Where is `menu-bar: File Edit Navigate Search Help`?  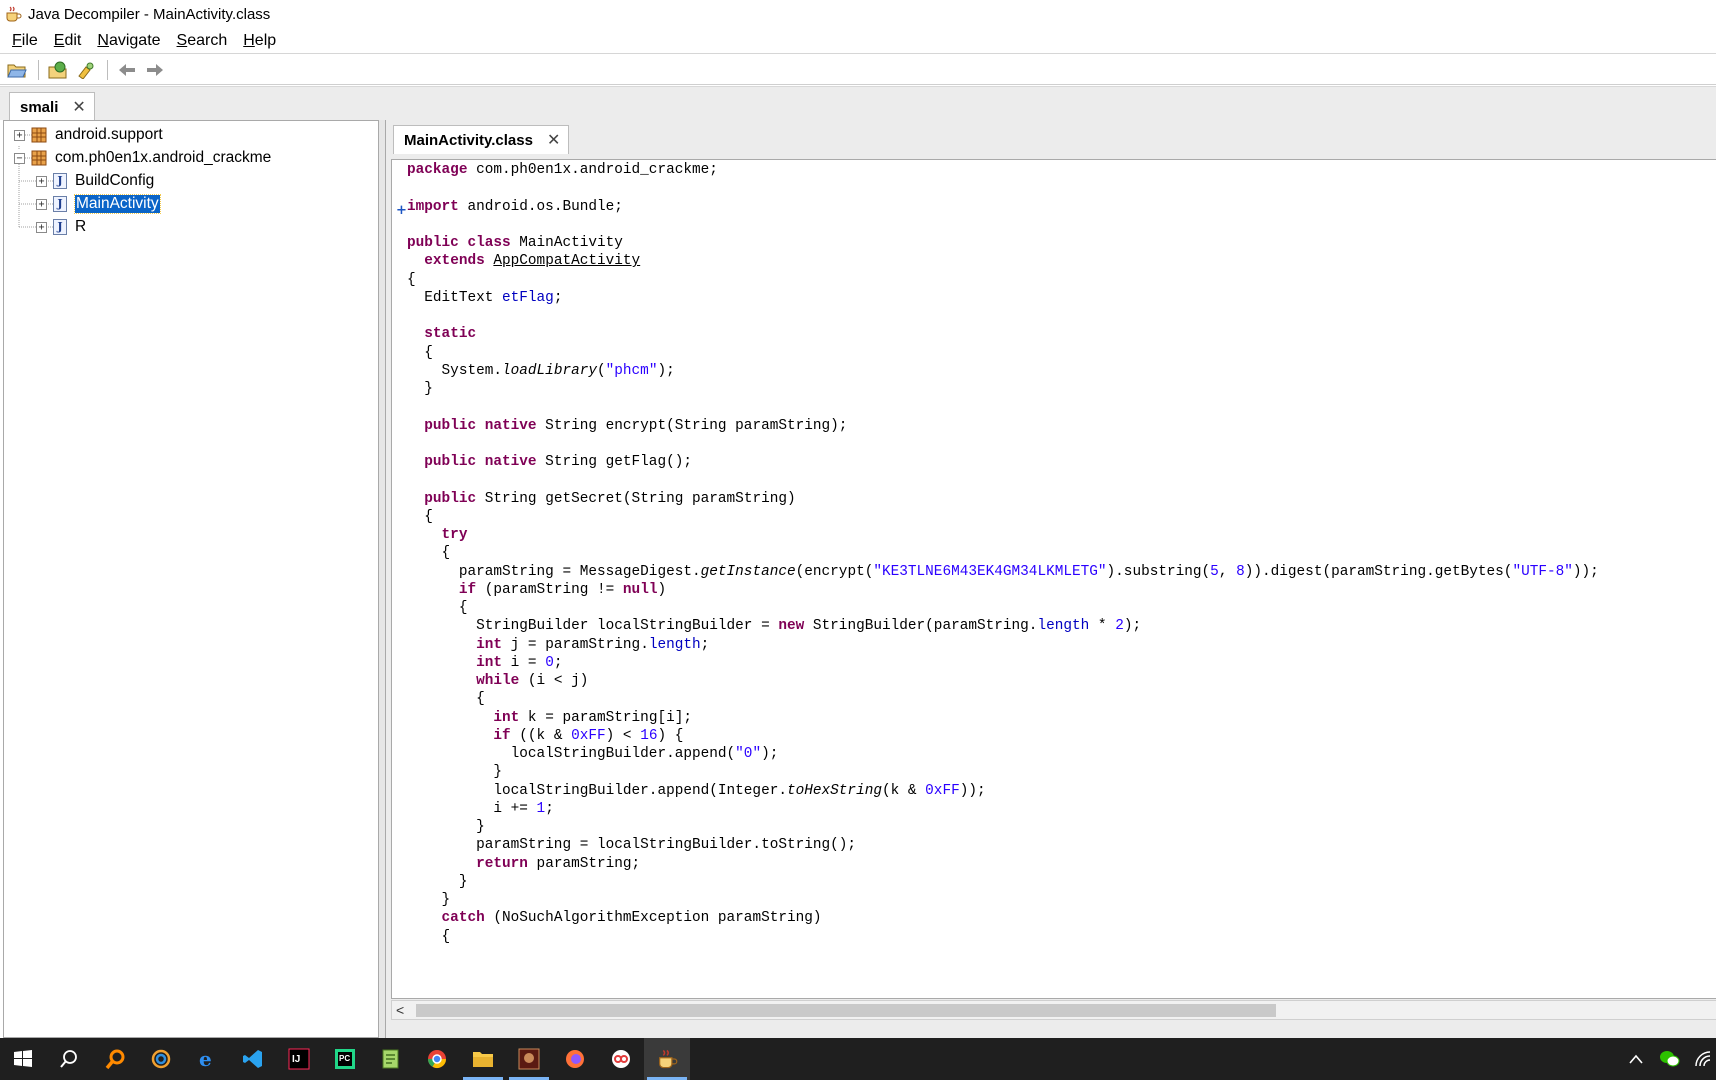 menu-bar: File Edit Navigate Search Help is located at coordinates (858, 41).